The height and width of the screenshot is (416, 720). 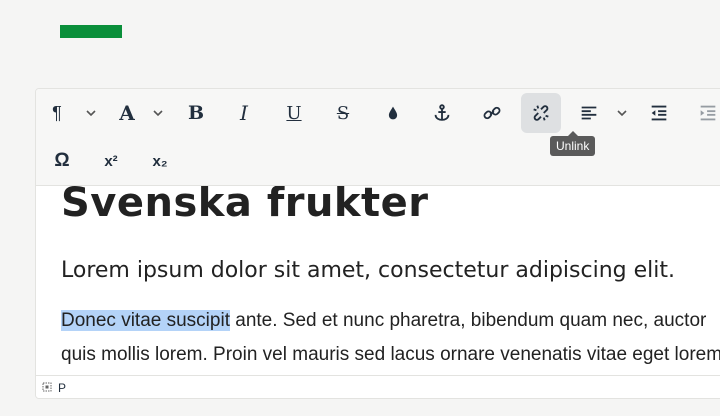 I want to click on link-icon, so click(x=492, y=113).